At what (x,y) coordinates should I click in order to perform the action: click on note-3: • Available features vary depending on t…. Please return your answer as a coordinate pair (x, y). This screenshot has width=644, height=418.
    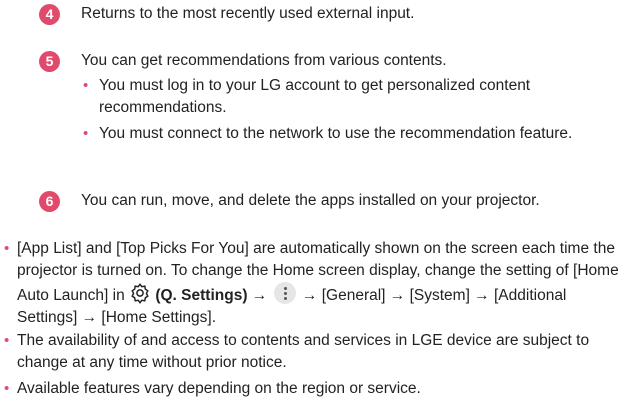
    Looking at the image, I should click on (315, 389).